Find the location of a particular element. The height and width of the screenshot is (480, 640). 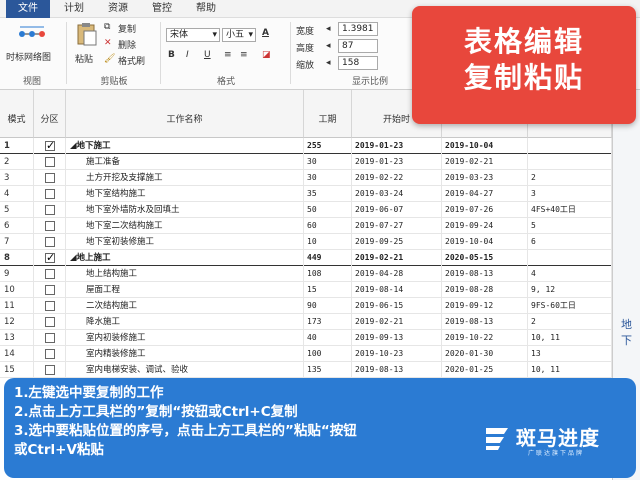

duration-cell: 100 is located at coordinates (328, 354).